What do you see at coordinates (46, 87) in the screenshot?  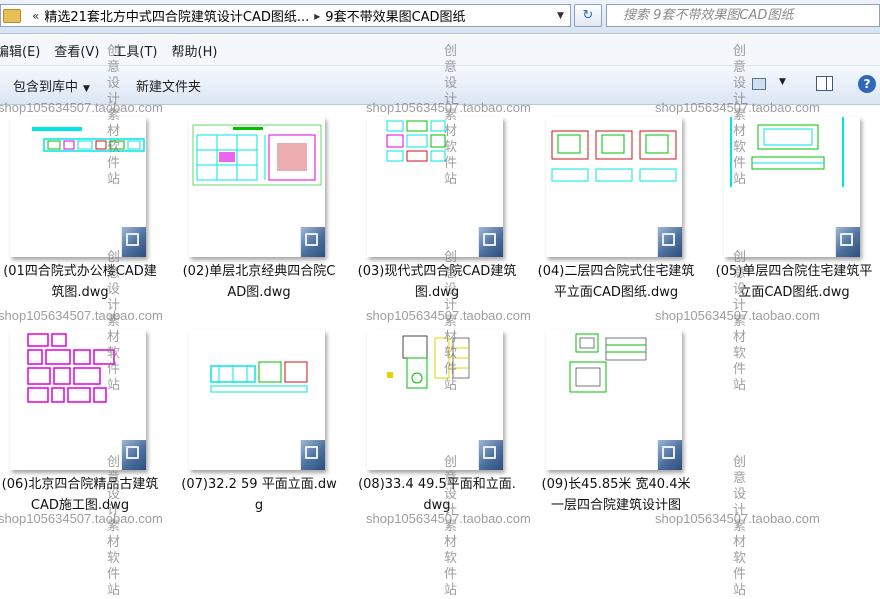 I see `include-in-library-label: 包含到库中` at bounding box center [46, 87].